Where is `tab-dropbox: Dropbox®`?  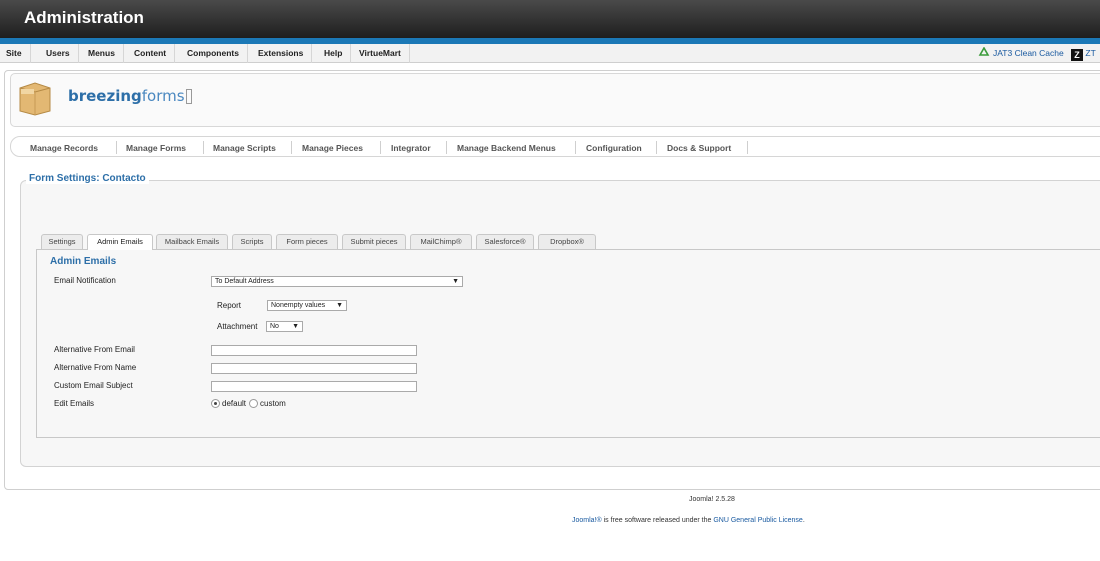 tab-dropbox: Dropbox® is located at coordinates (567, 241).